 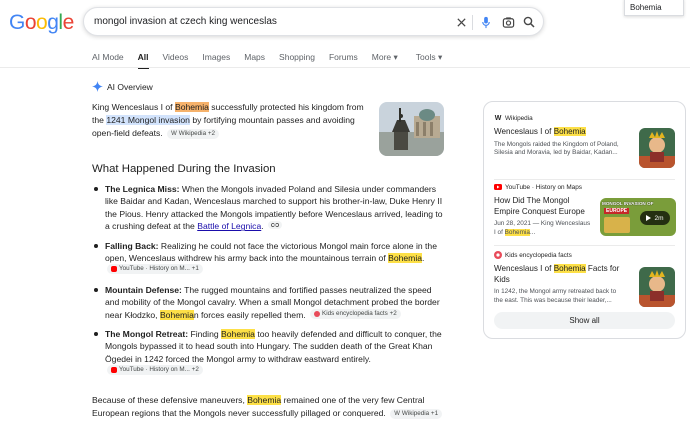 What do you see at coordinates (205, 334) in the screenshot?
I see `bullet-text: Finding` at bounding box center [205, 334].